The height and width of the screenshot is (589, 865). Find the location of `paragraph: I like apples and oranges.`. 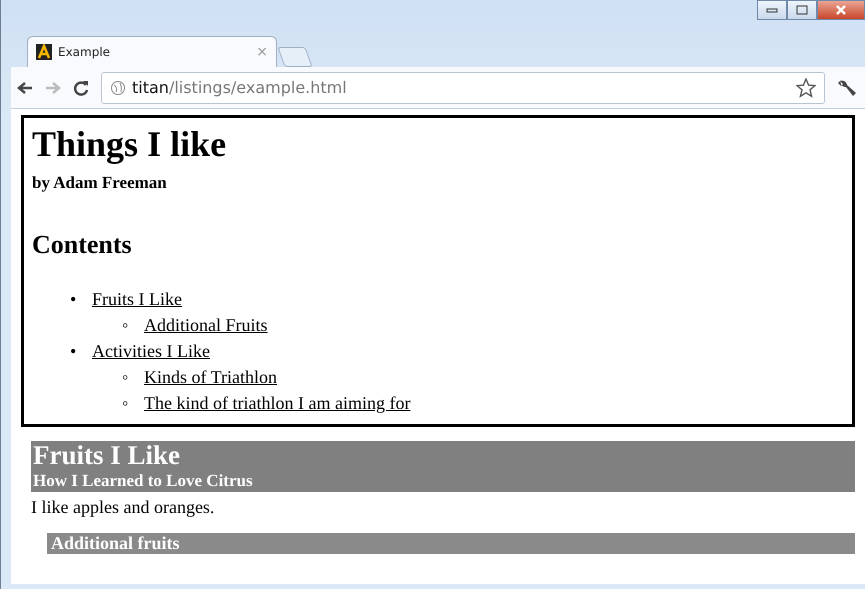

paragraph: I like apples and oranges. is located at coordinates (123, 507).